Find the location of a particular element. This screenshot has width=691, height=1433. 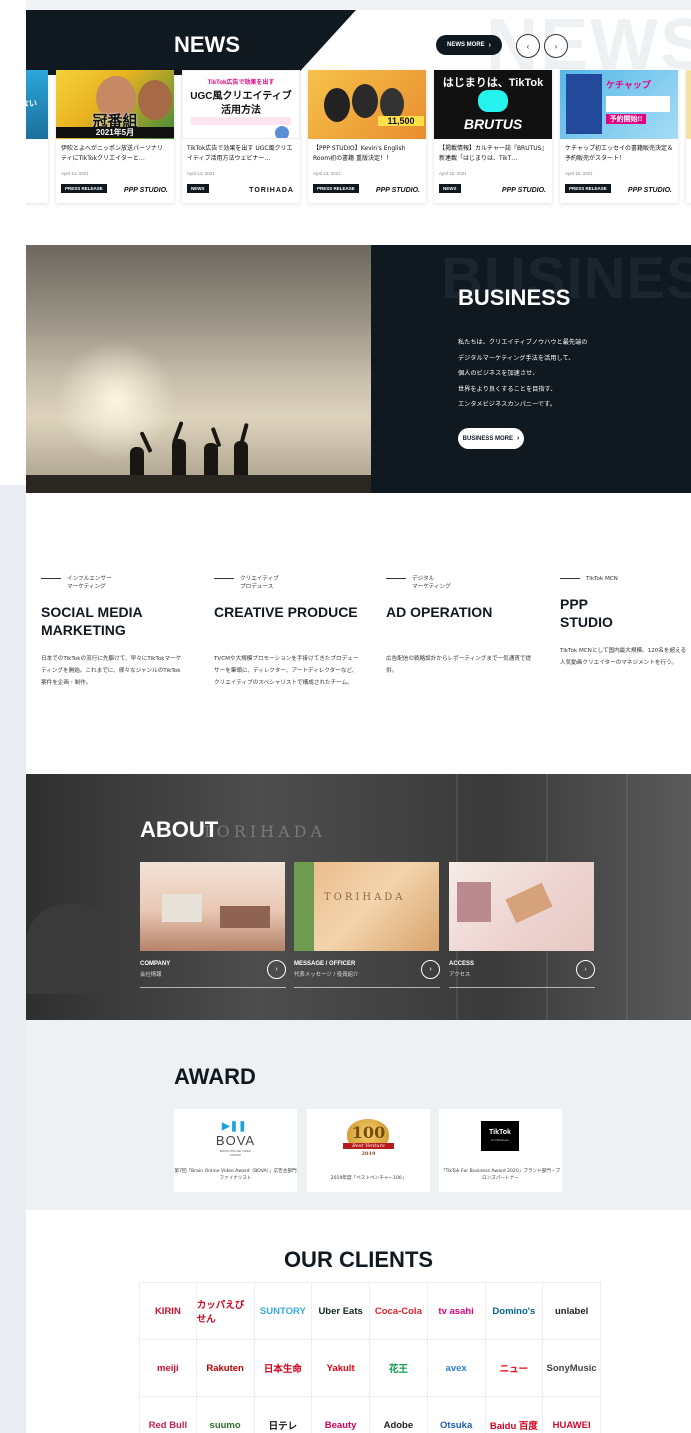

client-logo: 花王 is located at coordinates (399, 1368).